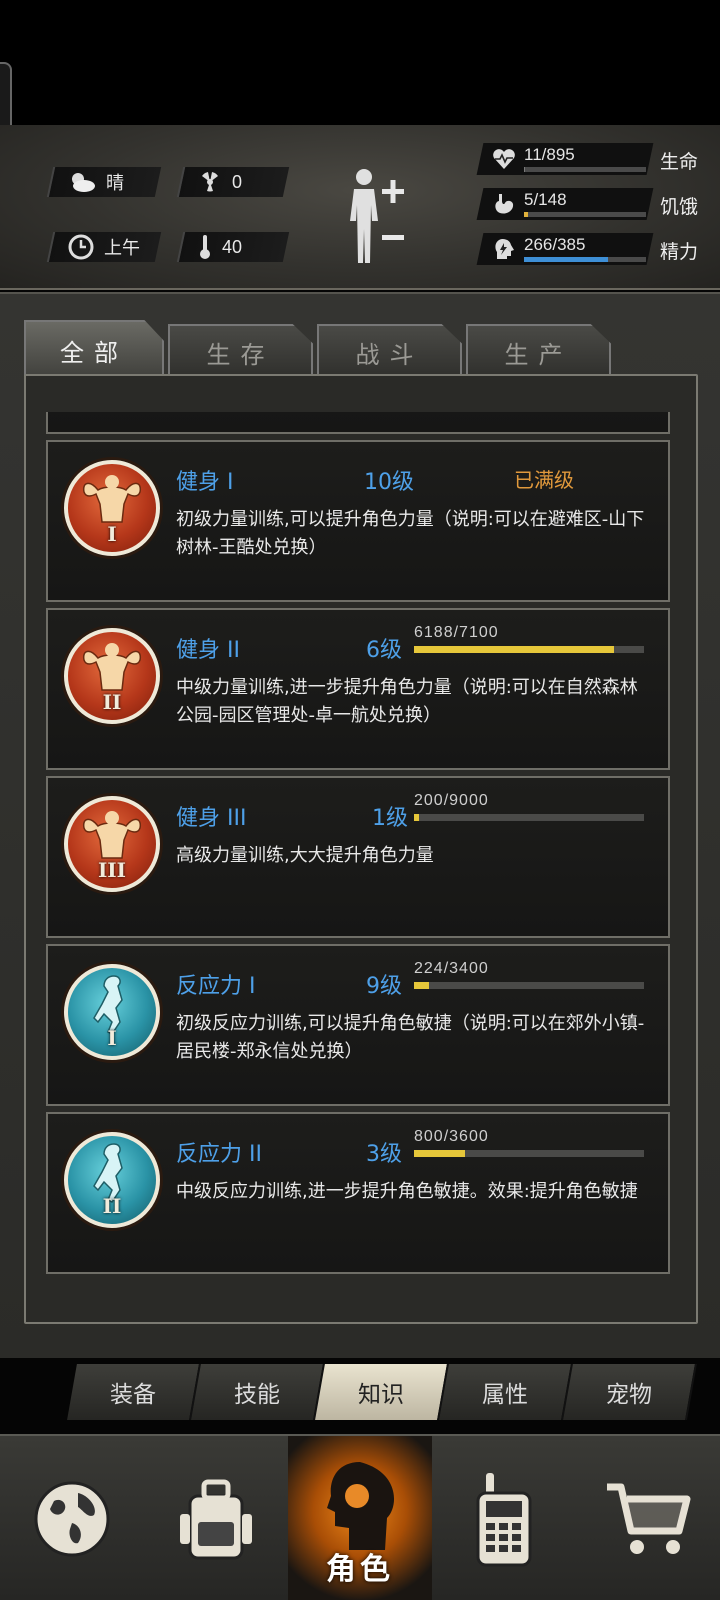 This screenshot has width=720, height=1600. What do you see at coordinates (384, 650) in the screenshot?
I see `skill-level: 6级` at bounding box center [384, 650].